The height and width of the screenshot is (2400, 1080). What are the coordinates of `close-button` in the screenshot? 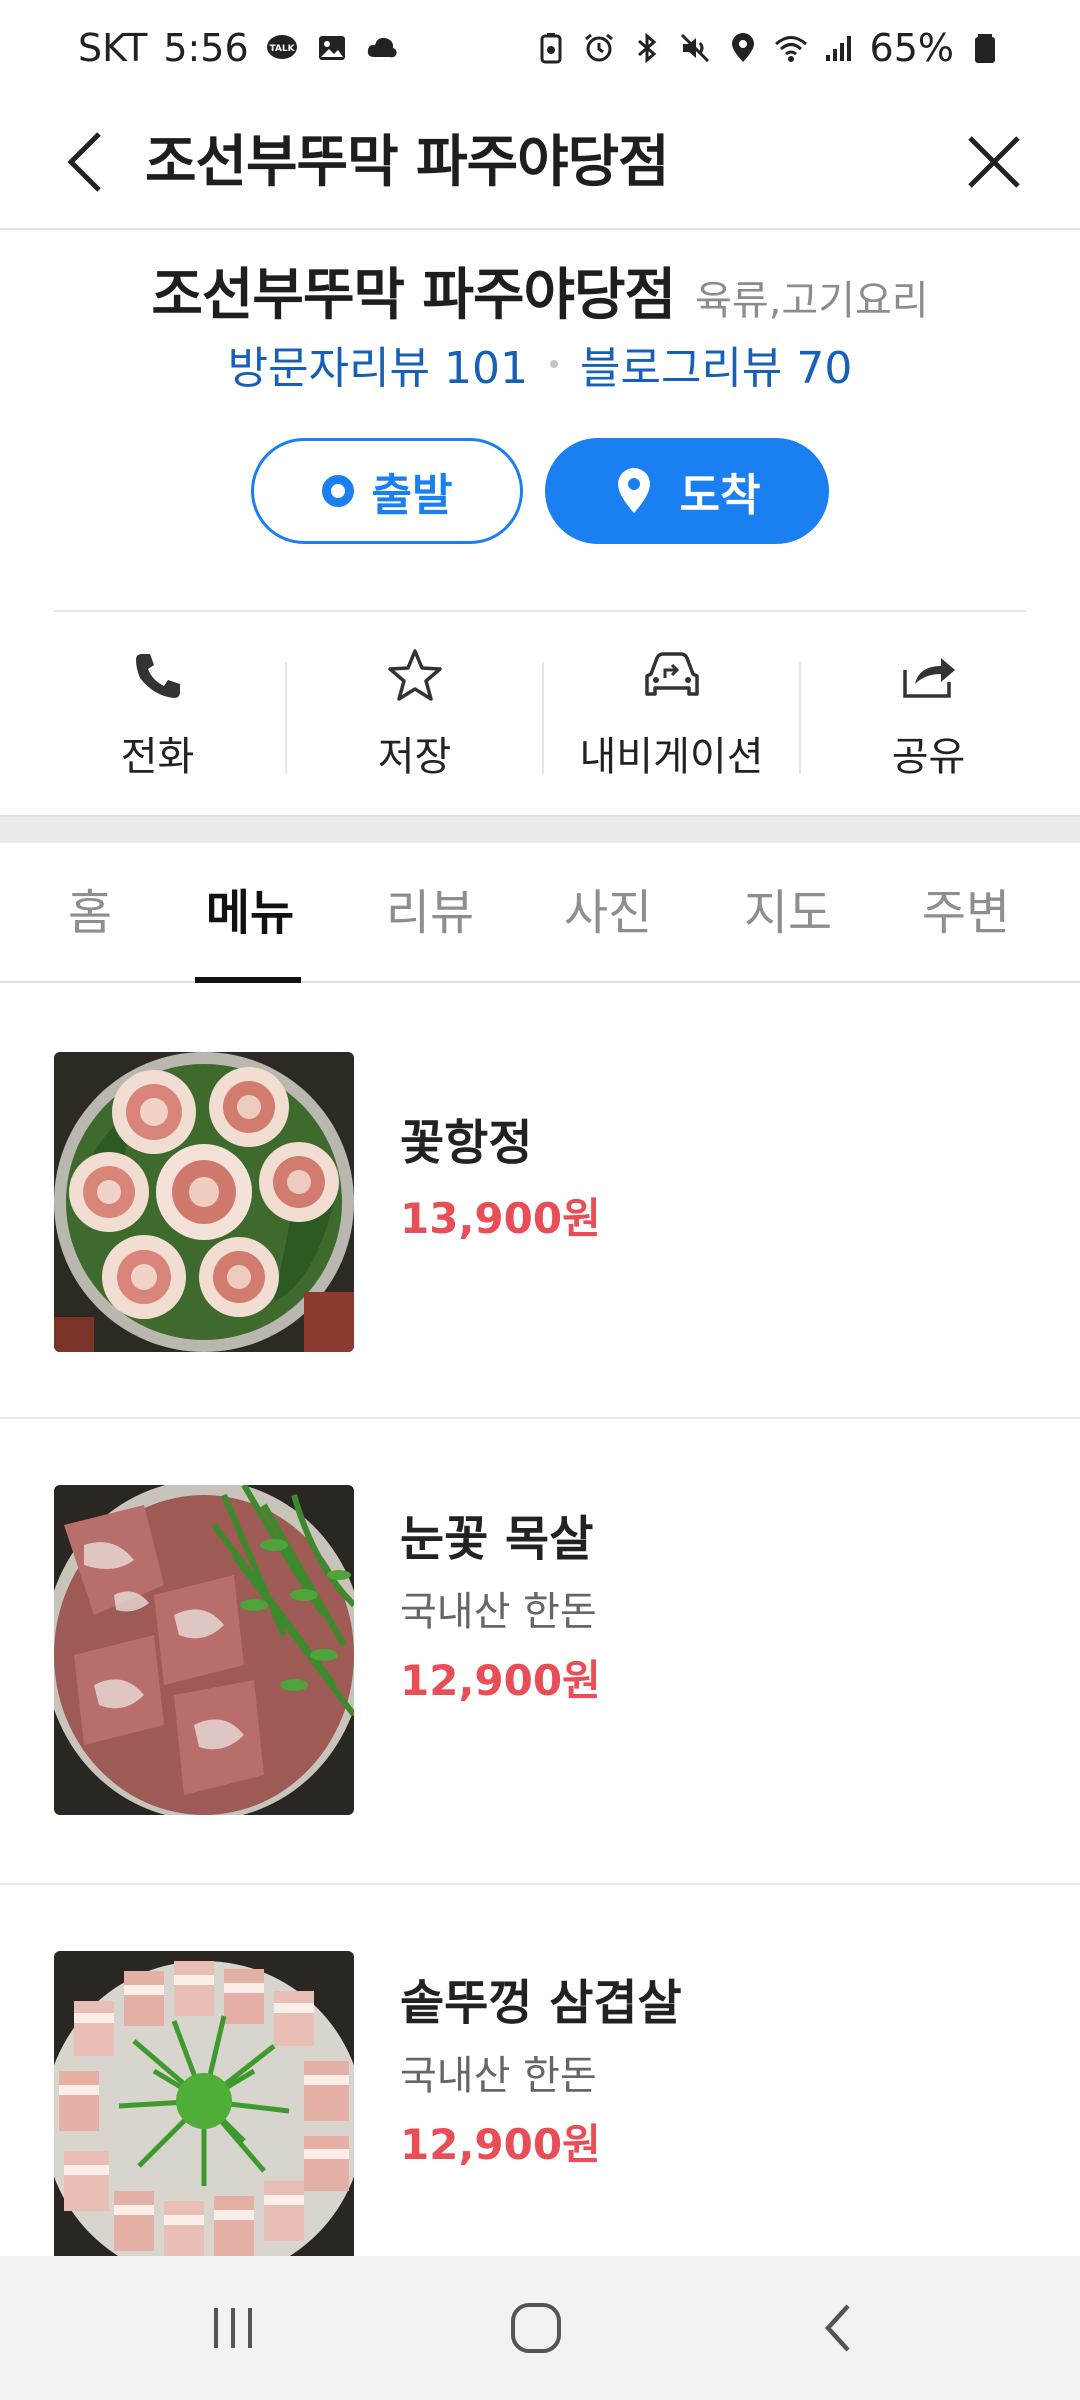 It's located at (994, 162).